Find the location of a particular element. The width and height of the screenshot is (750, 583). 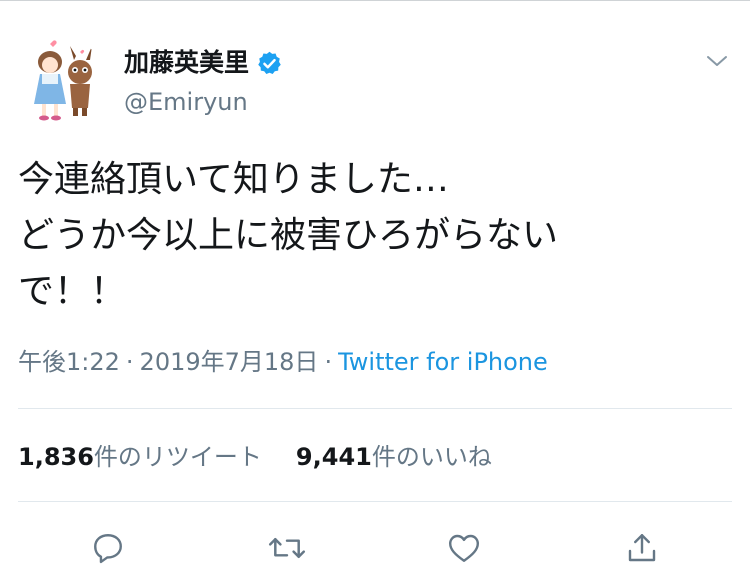

avatar is located at coordinates (62, 82).